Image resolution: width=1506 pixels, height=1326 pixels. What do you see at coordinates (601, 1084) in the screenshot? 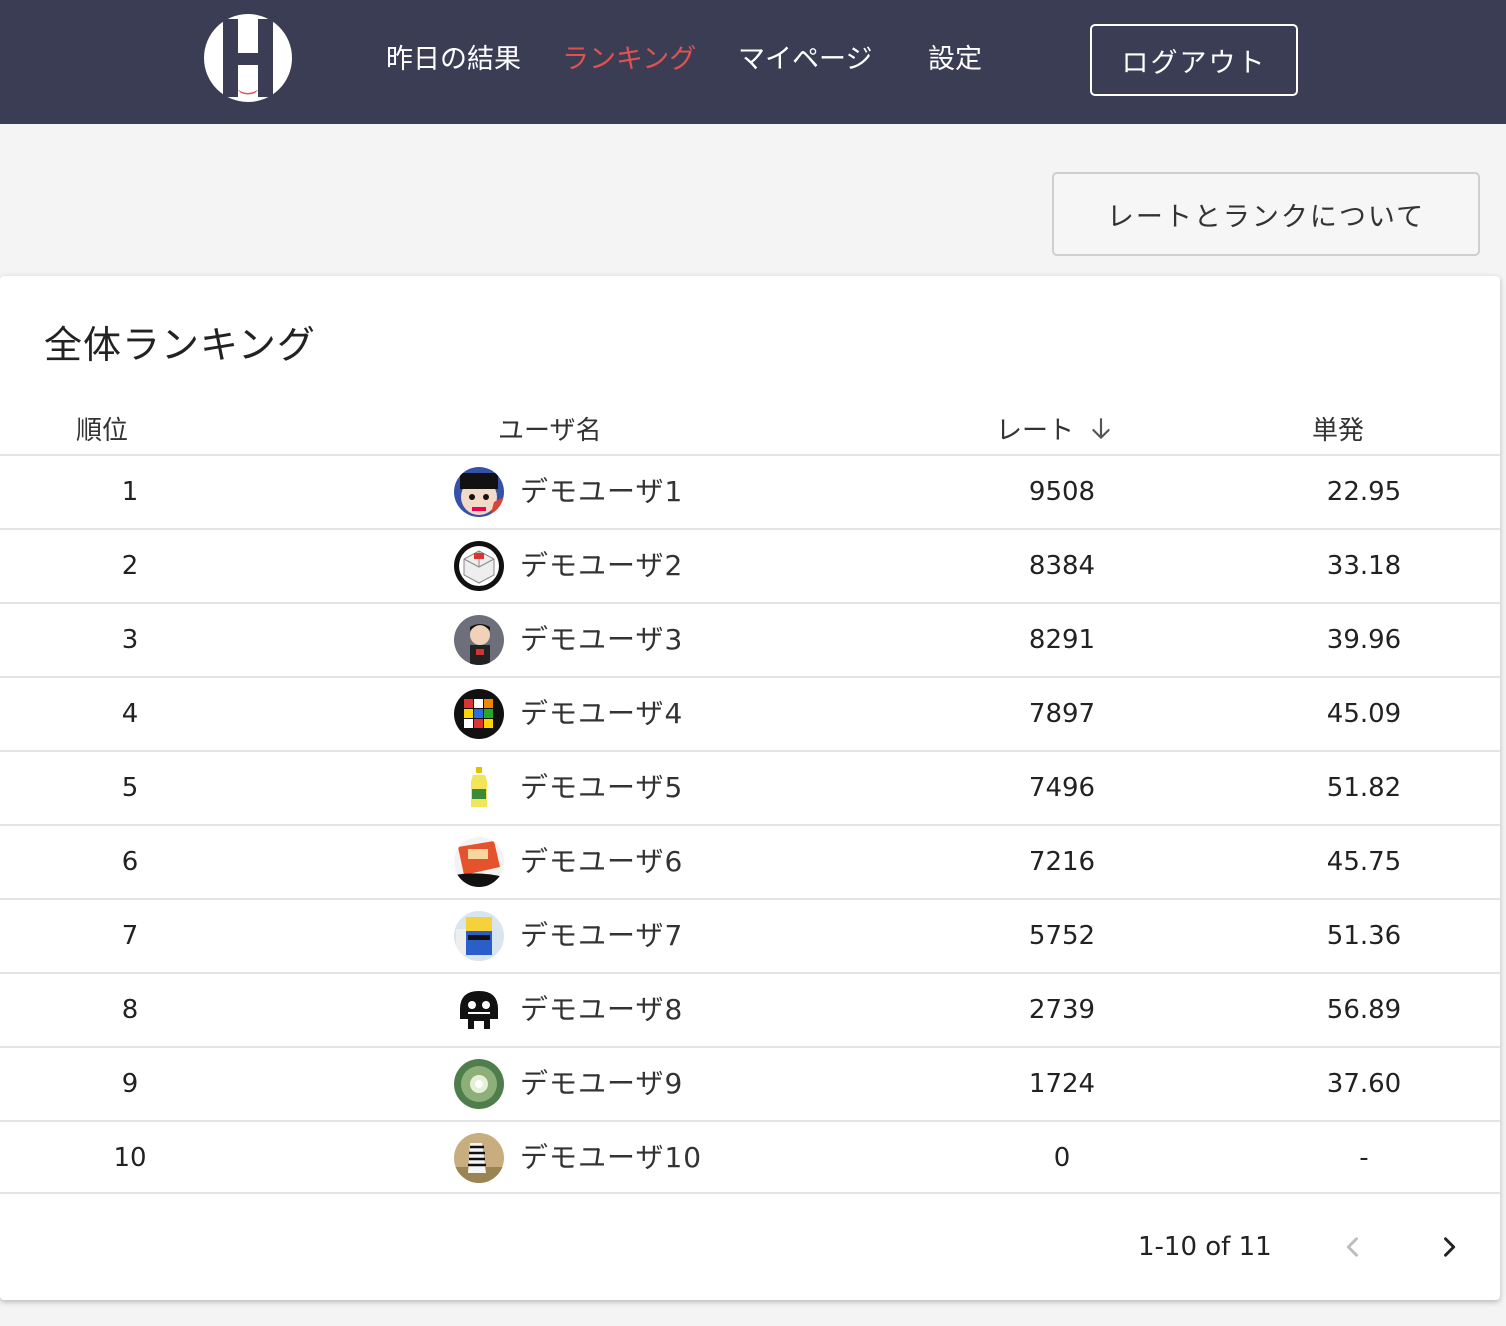
I see `username: デモユーザ9` at bounding box center [601, 1084].